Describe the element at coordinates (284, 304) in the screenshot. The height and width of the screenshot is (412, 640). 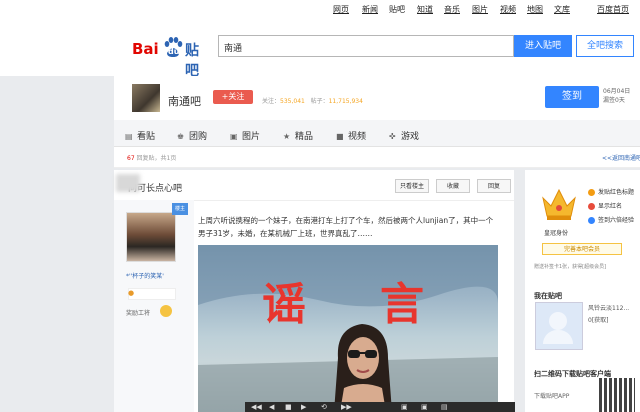
I see `rumor-text-1: 谣` at that location.